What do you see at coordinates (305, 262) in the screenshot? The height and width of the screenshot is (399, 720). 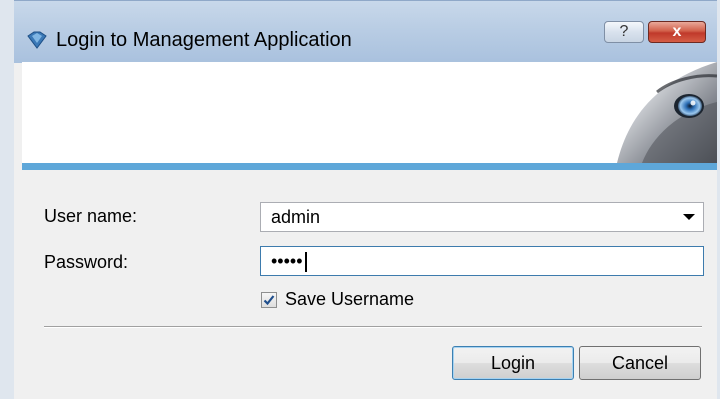 I see `text-caret` at bounding box center [305, 262].